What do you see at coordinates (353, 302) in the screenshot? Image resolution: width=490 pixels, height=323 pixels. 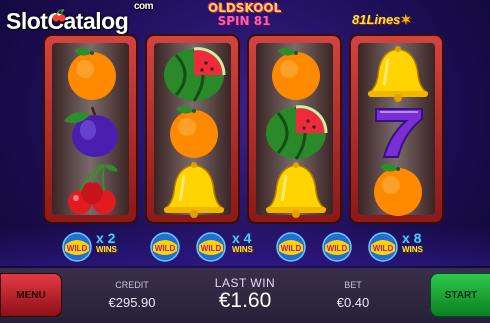 I see `bet-value: €0.40` at bounding box center [353, 302].